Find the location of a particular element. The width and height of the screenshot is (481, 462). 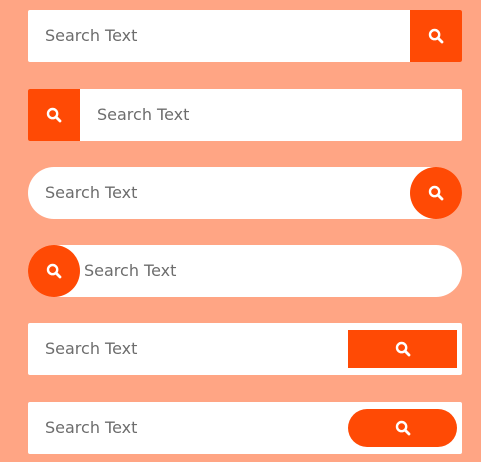

search-bar-3: Search Text is located at coordinates (245, 193).